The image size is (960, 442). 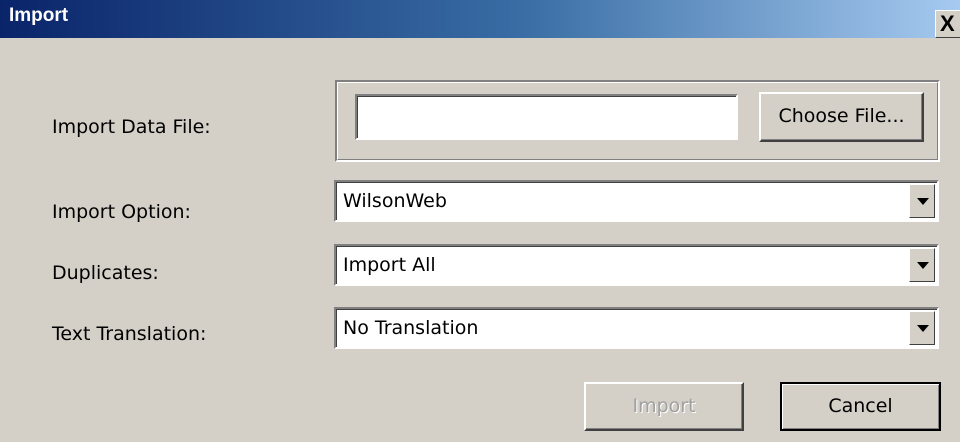 I want to click on import-option-value: WilsonWeb, so click(x=395, y=201).